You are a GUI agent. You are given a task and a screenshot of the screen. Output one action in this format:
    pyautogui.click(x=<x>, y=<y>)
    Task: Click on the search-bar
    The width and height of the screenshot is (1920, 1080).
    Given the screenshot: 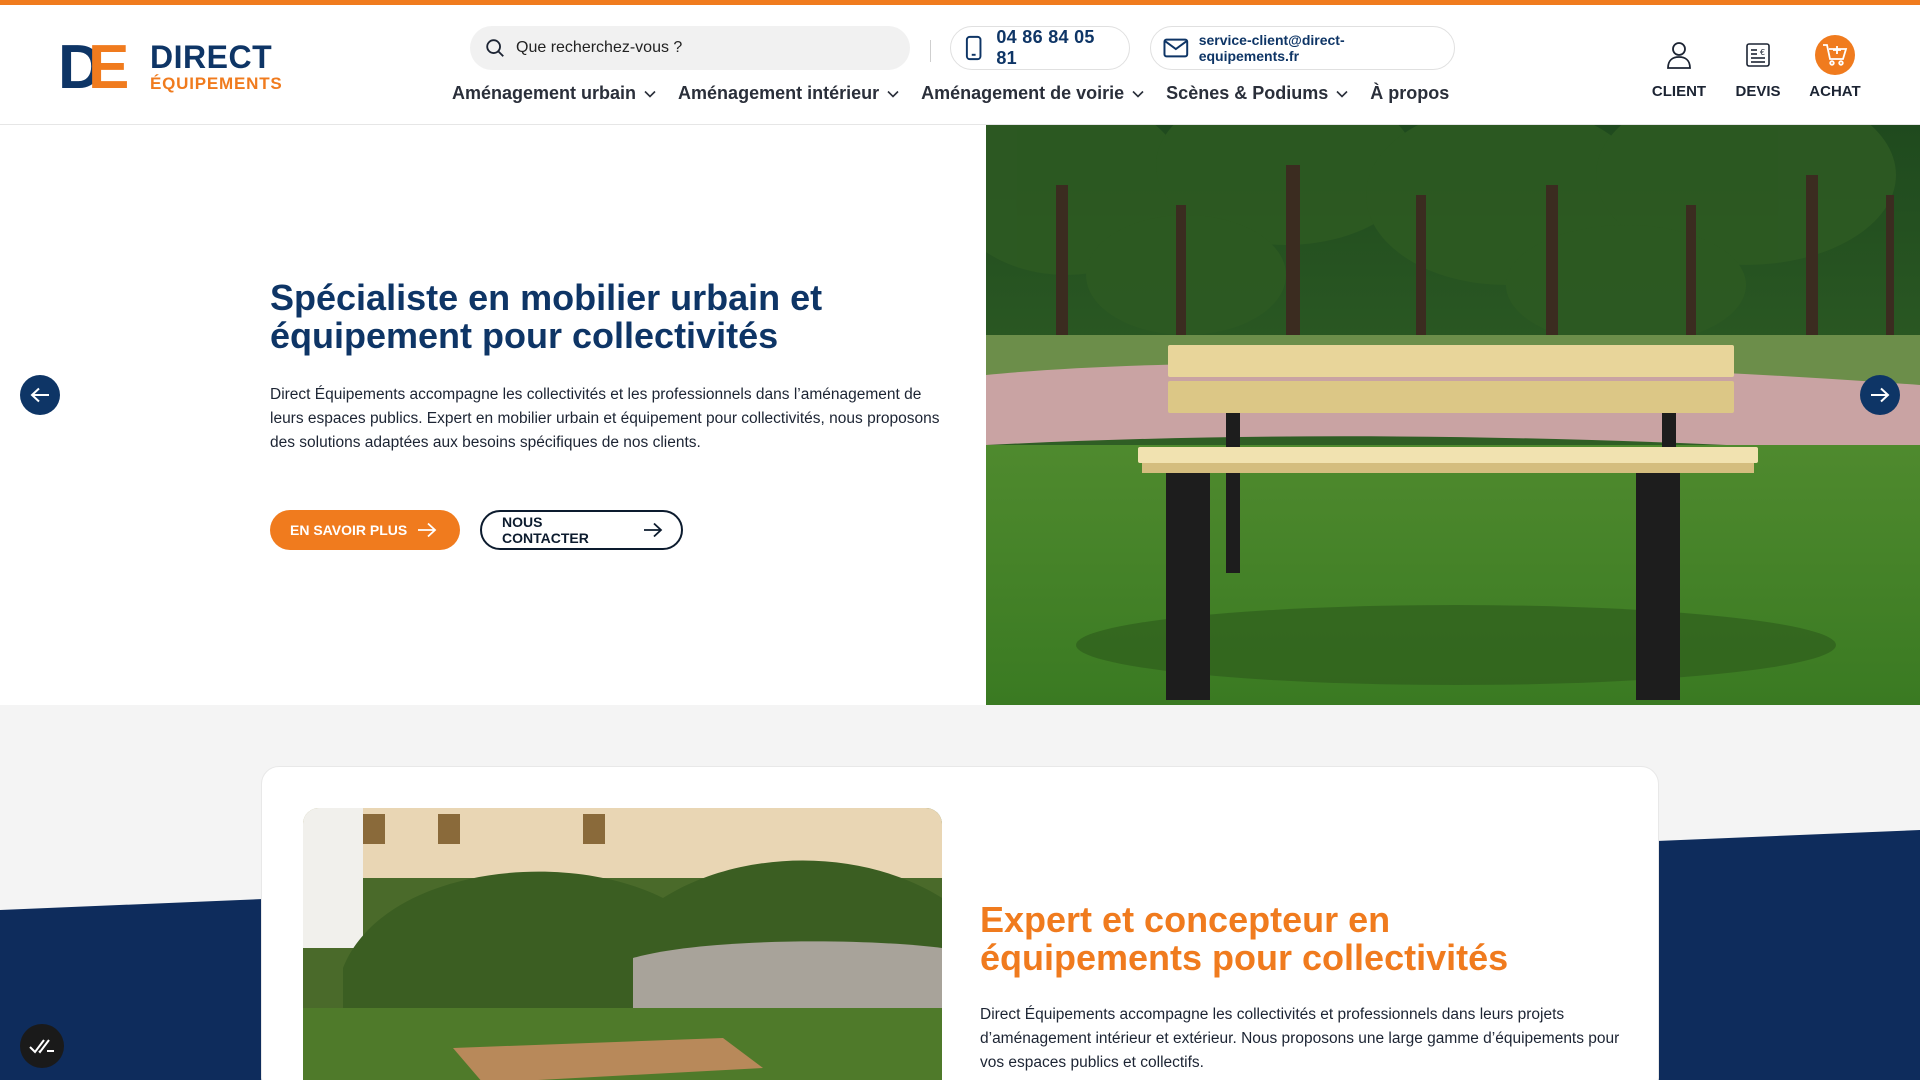 What is the action you would take?
    pyautogui.click(x=690, y=48)
    